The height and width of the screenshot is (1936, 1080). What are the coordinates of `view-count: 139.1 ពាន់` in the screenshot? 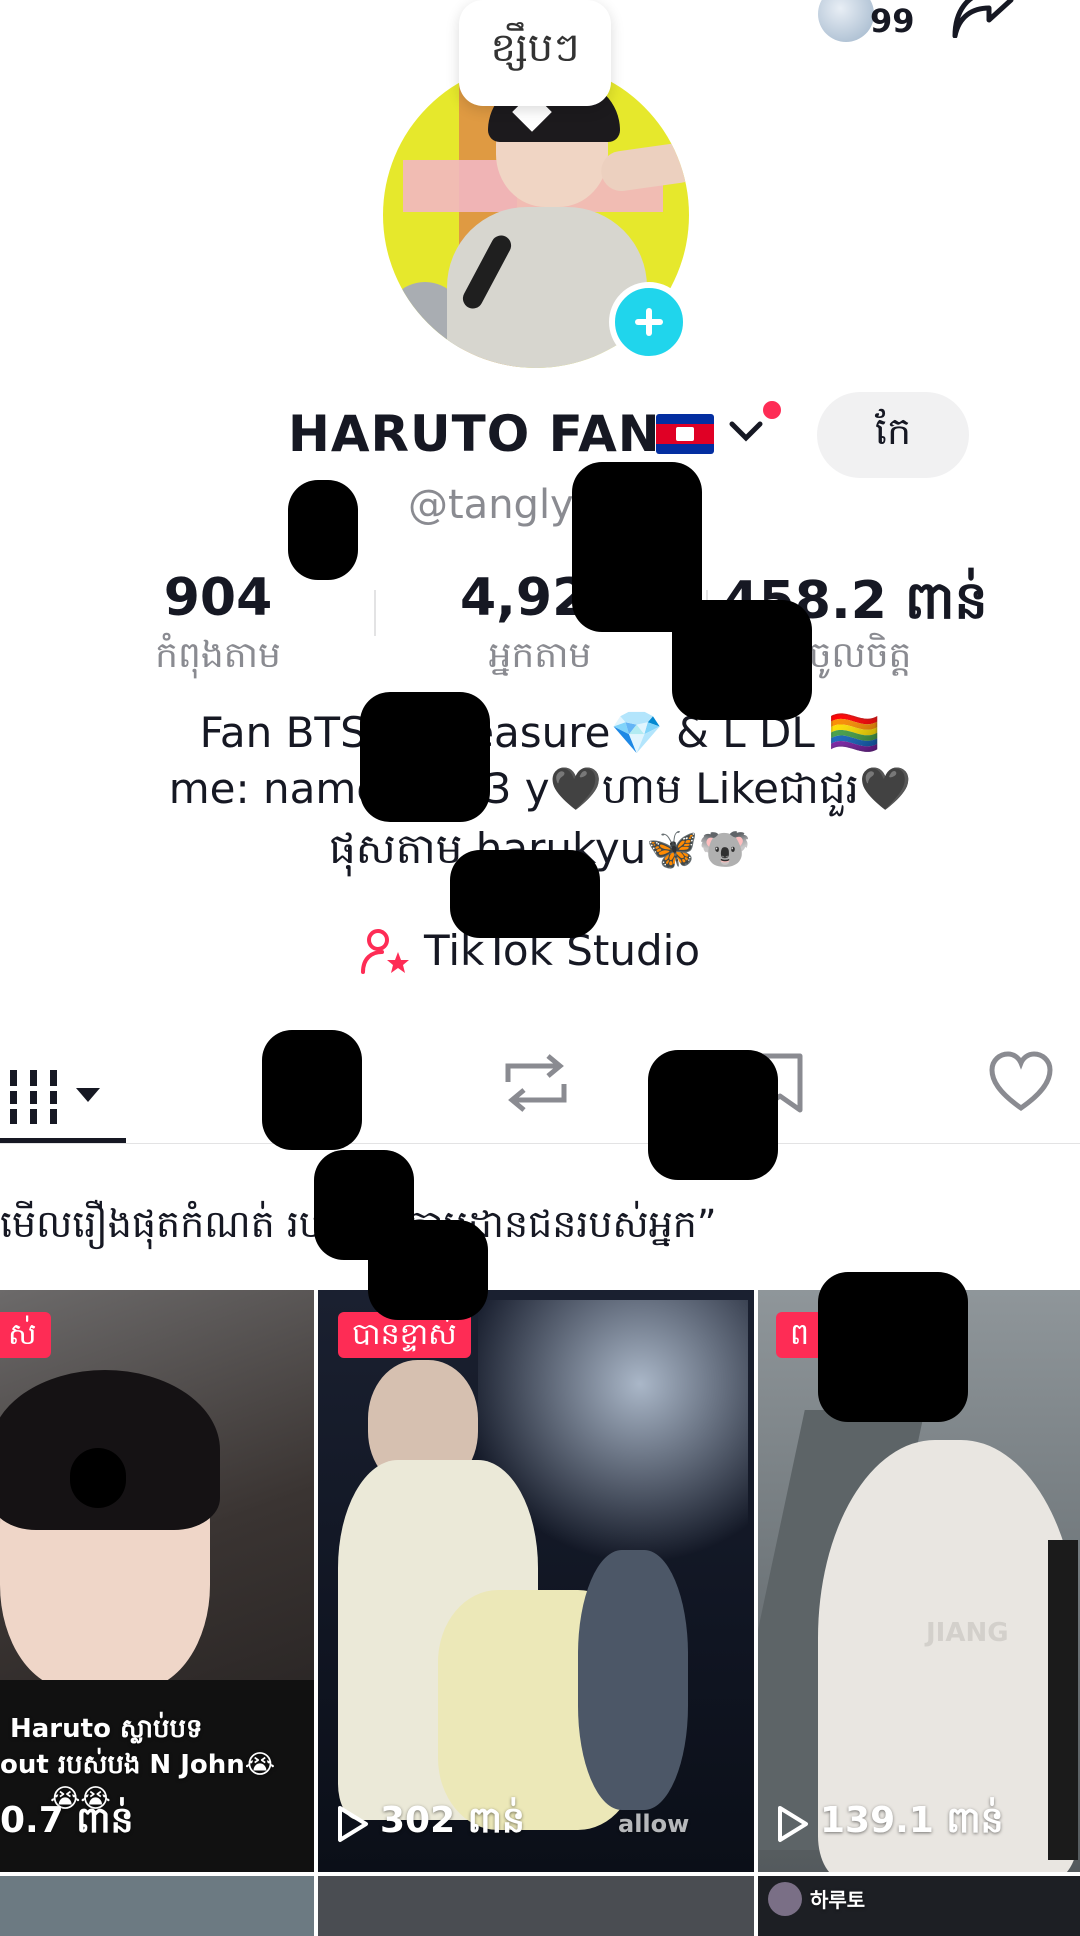 It's located at (890, 1823).